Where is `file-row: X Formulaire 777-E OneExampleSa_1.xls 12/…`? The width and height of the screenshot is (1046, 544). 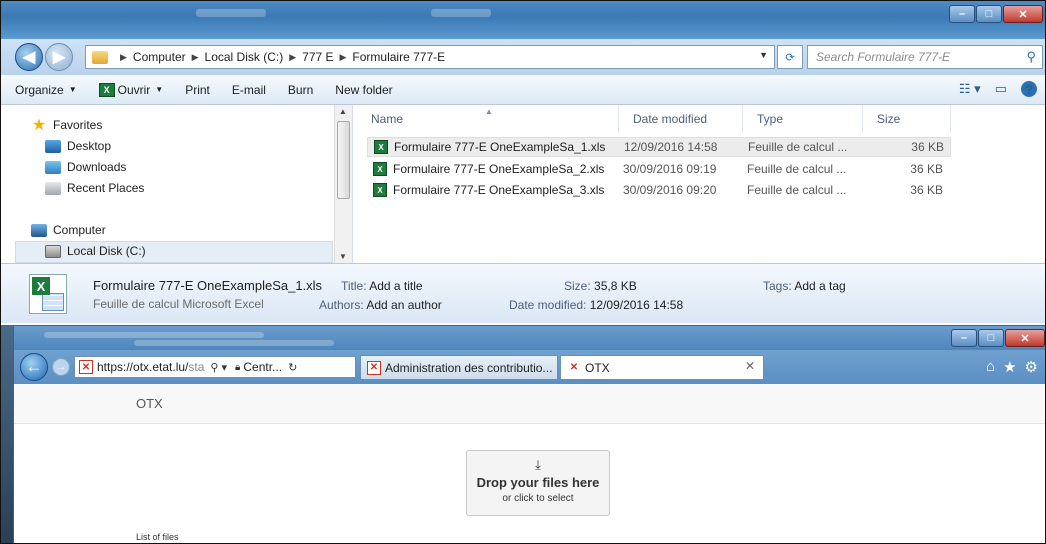 file-row: X Formulaire 777-E OneExampleSa_1.xls 12/… is located at coordinates (659, 147).